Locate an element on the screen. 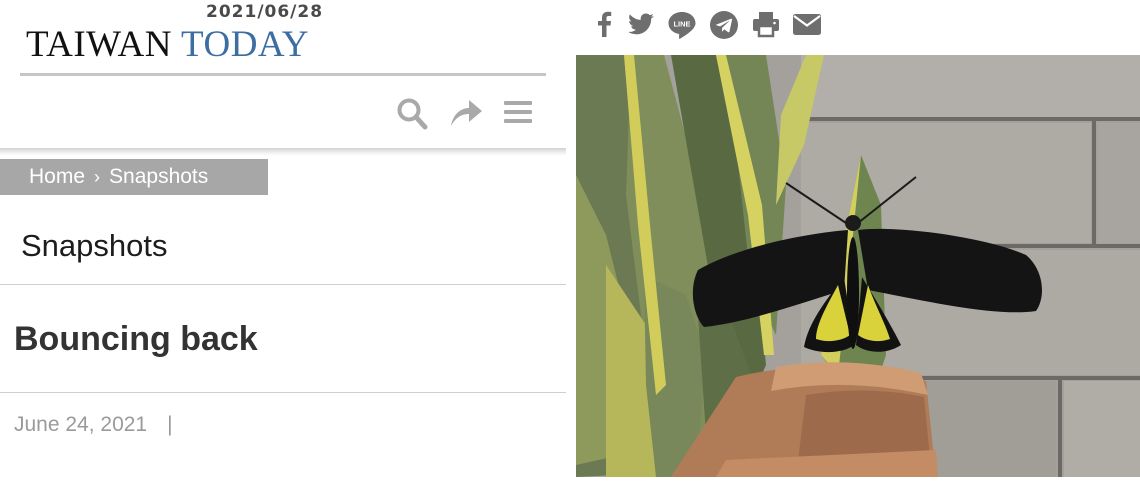 Image resolution: width=1140 pixels, height=482 pixels. article-date: June 24, 2021 is located at coordinates (81, 424).